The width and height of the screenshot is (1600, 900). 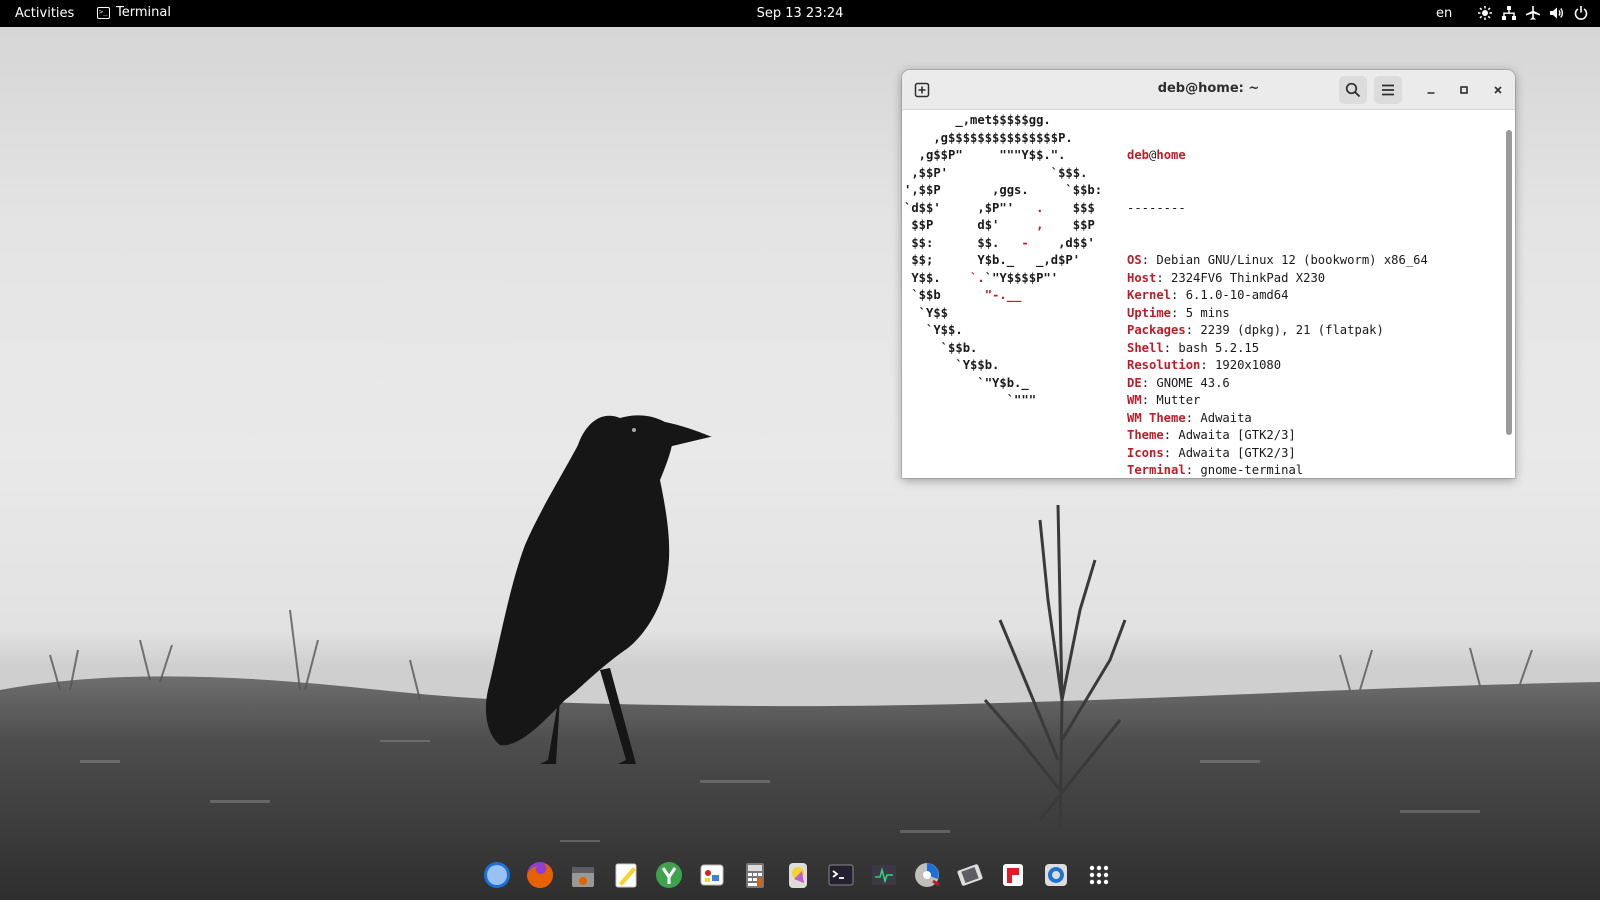 What do you see at coordinates (1056, 875) in the screenshot?
I see `dock-item-settings` at bounding box center [1056, 875].